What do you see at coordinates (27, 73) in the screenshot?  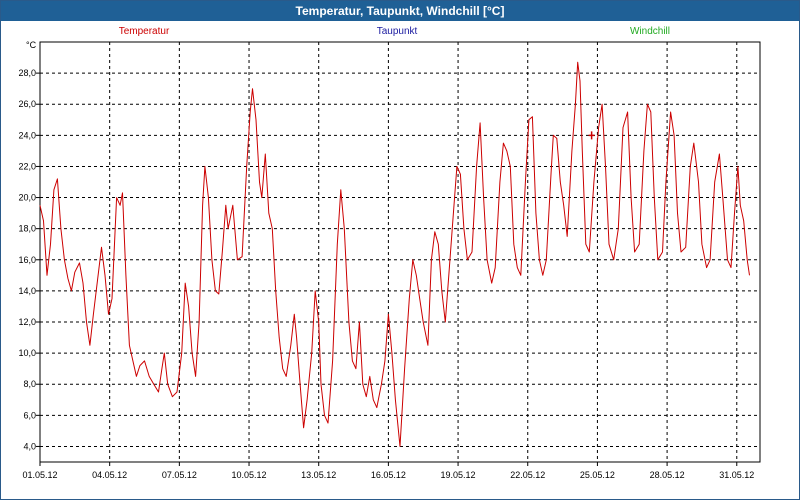 I see `y-tick-label: 28,0` at bounding box center [27, 73].